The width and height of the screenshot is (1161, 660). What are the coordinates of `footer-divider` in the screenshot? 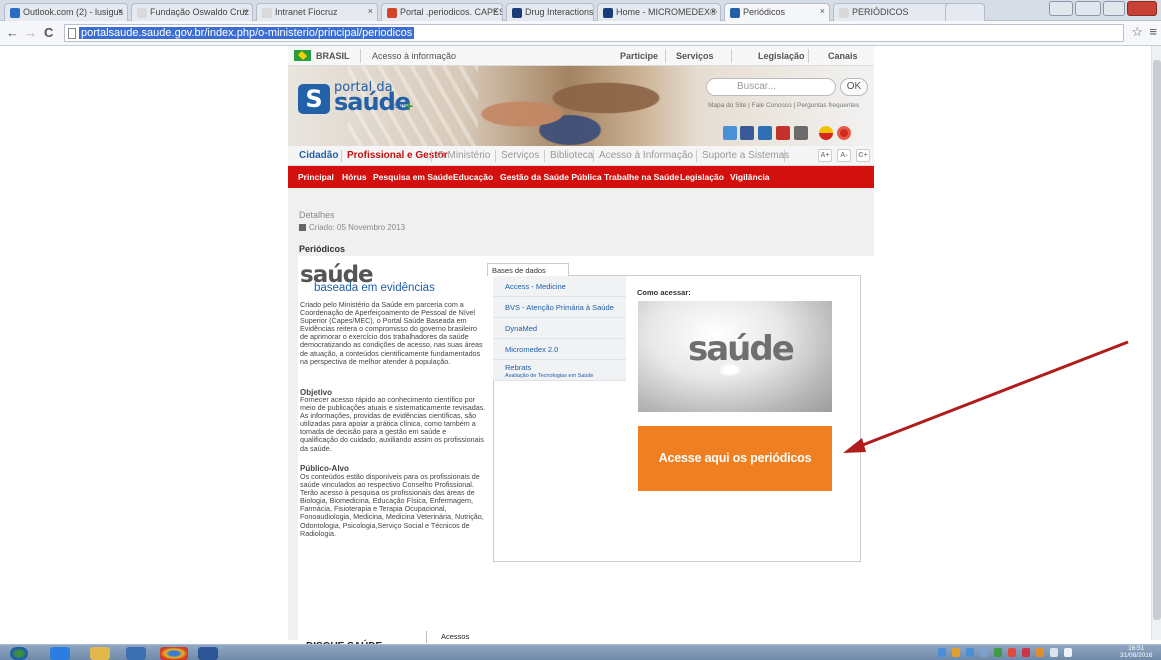 It's located at (426, 637).